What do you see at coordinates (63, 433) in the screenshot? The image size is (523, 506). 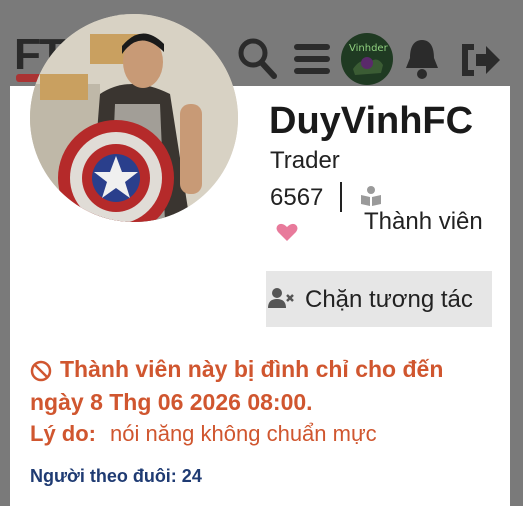 I see `reason-label: Lý do:` at bounding box center [63, 433].